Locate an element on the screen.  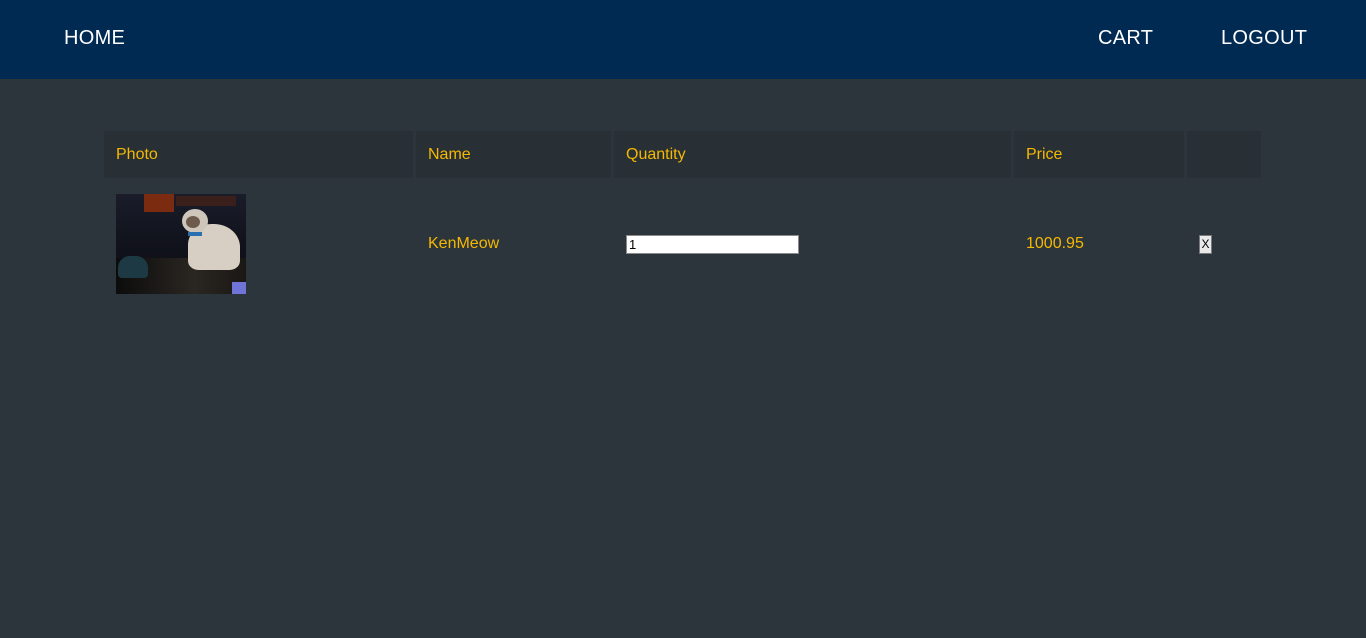
cat-photo is located at coordinates (181, 244).